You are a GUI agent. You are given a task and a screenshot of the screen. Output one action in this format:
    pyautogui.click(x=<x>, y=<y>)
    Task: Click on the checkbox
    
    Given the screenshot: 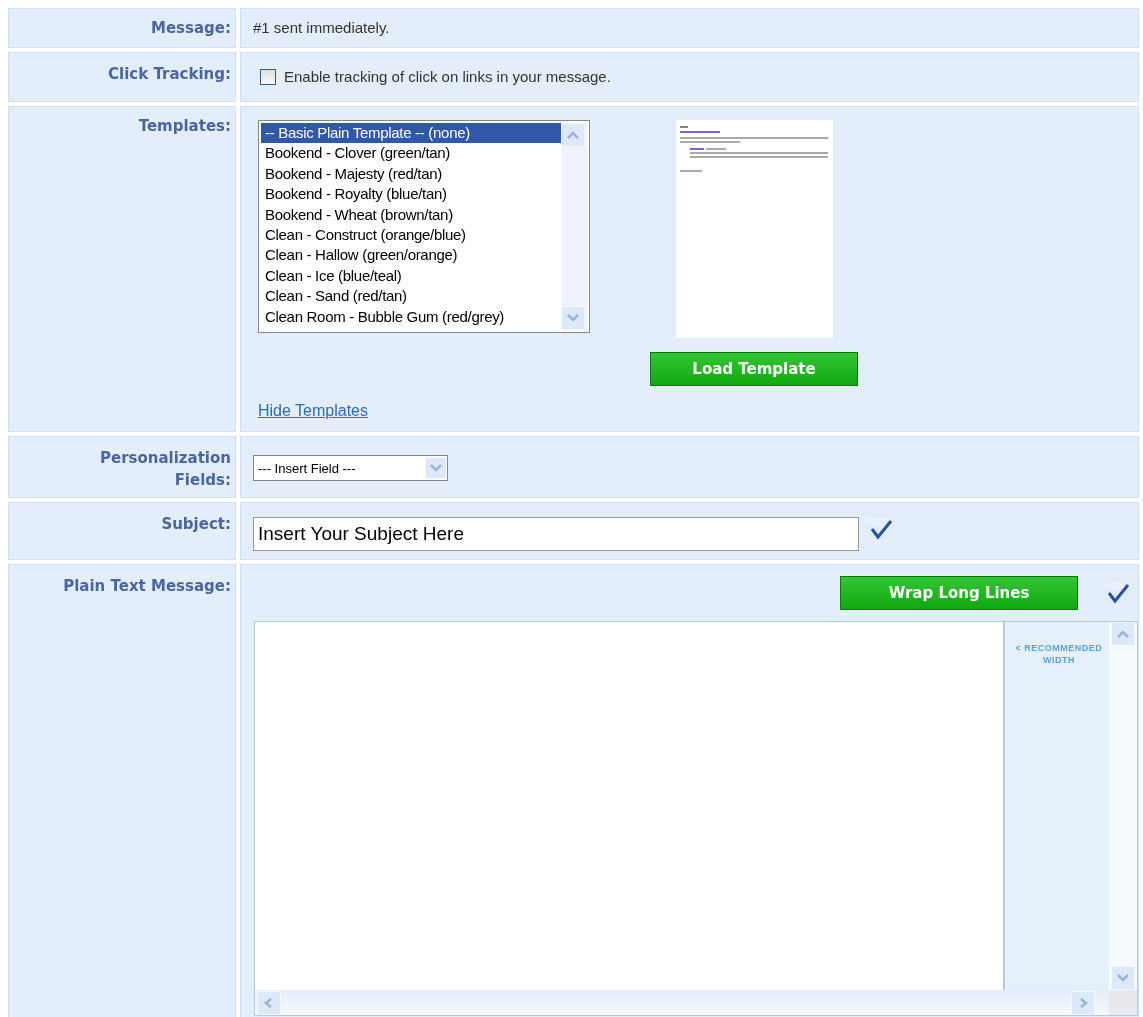 What is the action you would take?
    pyautogui.click(x=268, y=77)
    